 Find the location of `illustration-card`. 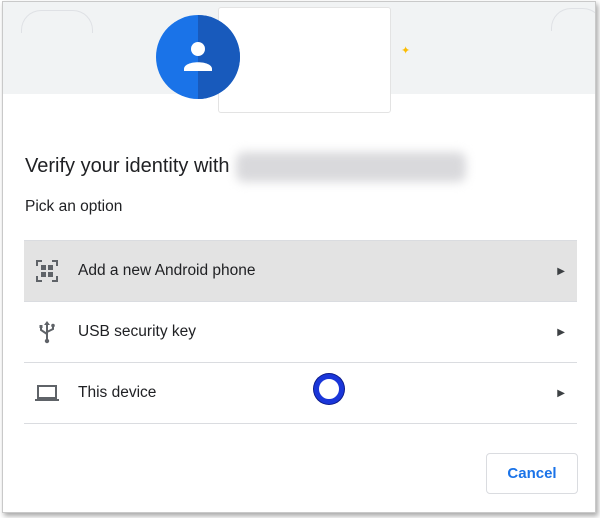

illustration-card is located at coordinates (304, 60).